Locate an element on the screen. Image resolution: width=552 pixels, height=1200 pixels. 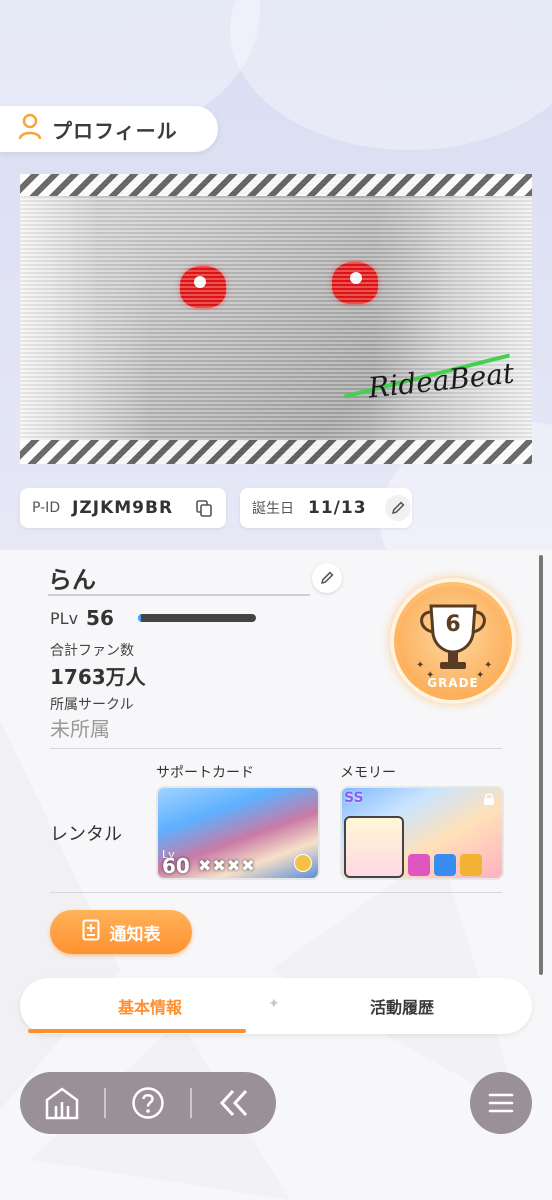
birthday-chip: 誕生日 11/13 is located at coordinates (326, 508).